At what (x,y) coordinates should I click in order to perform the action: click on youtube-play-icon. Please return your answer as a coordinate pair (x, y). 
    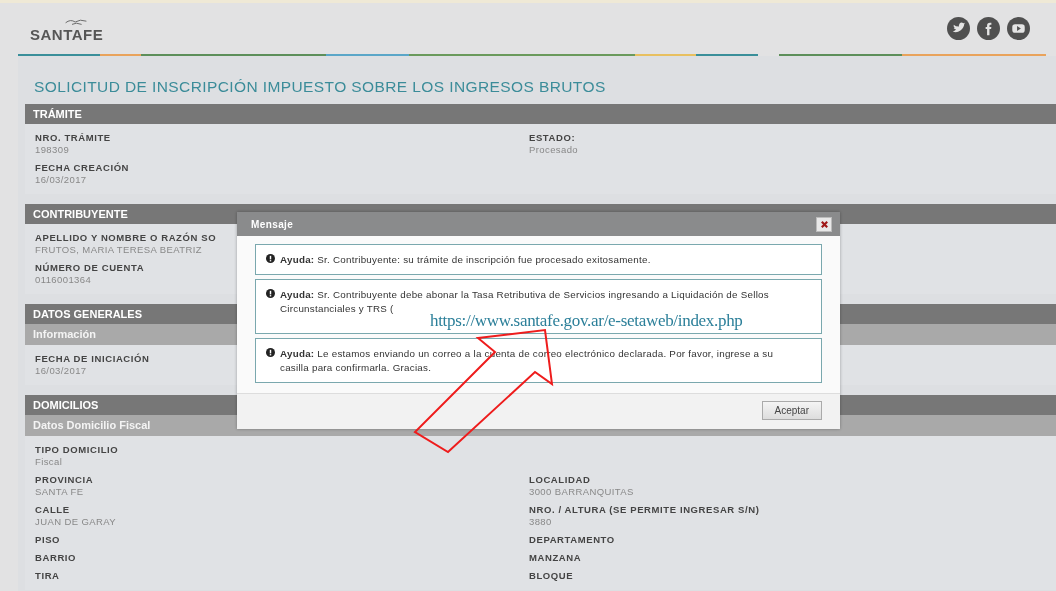
    Looking at the image, I should click on (1018, 28).